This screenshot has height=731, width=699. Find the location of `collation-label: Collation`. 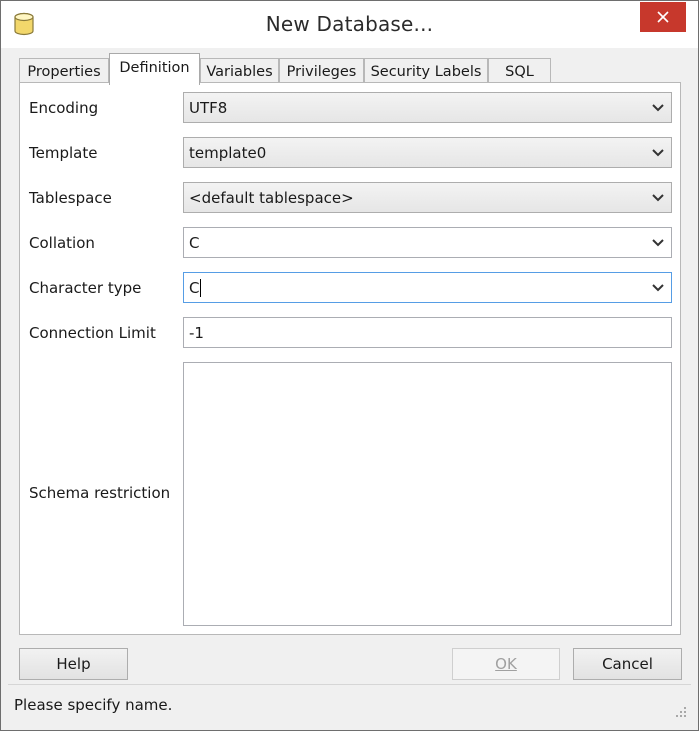

collation-label: Collation is located at coordinates (62, 243).